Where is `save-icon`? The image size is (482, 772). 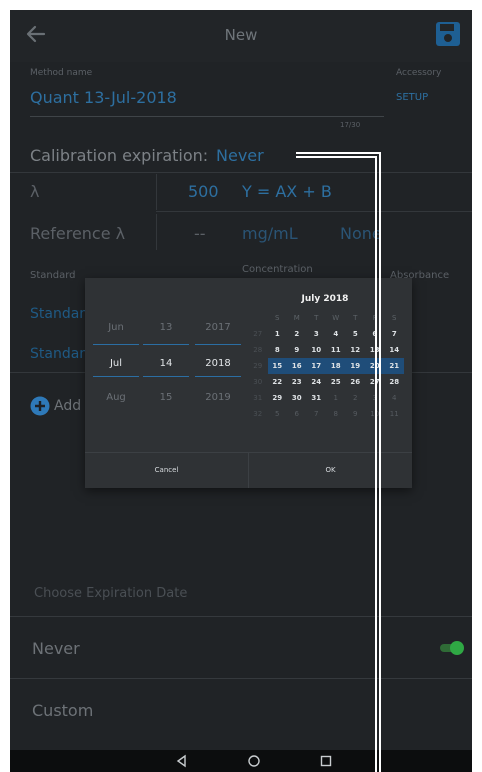
save-icon is located at coordinates (448, 34).